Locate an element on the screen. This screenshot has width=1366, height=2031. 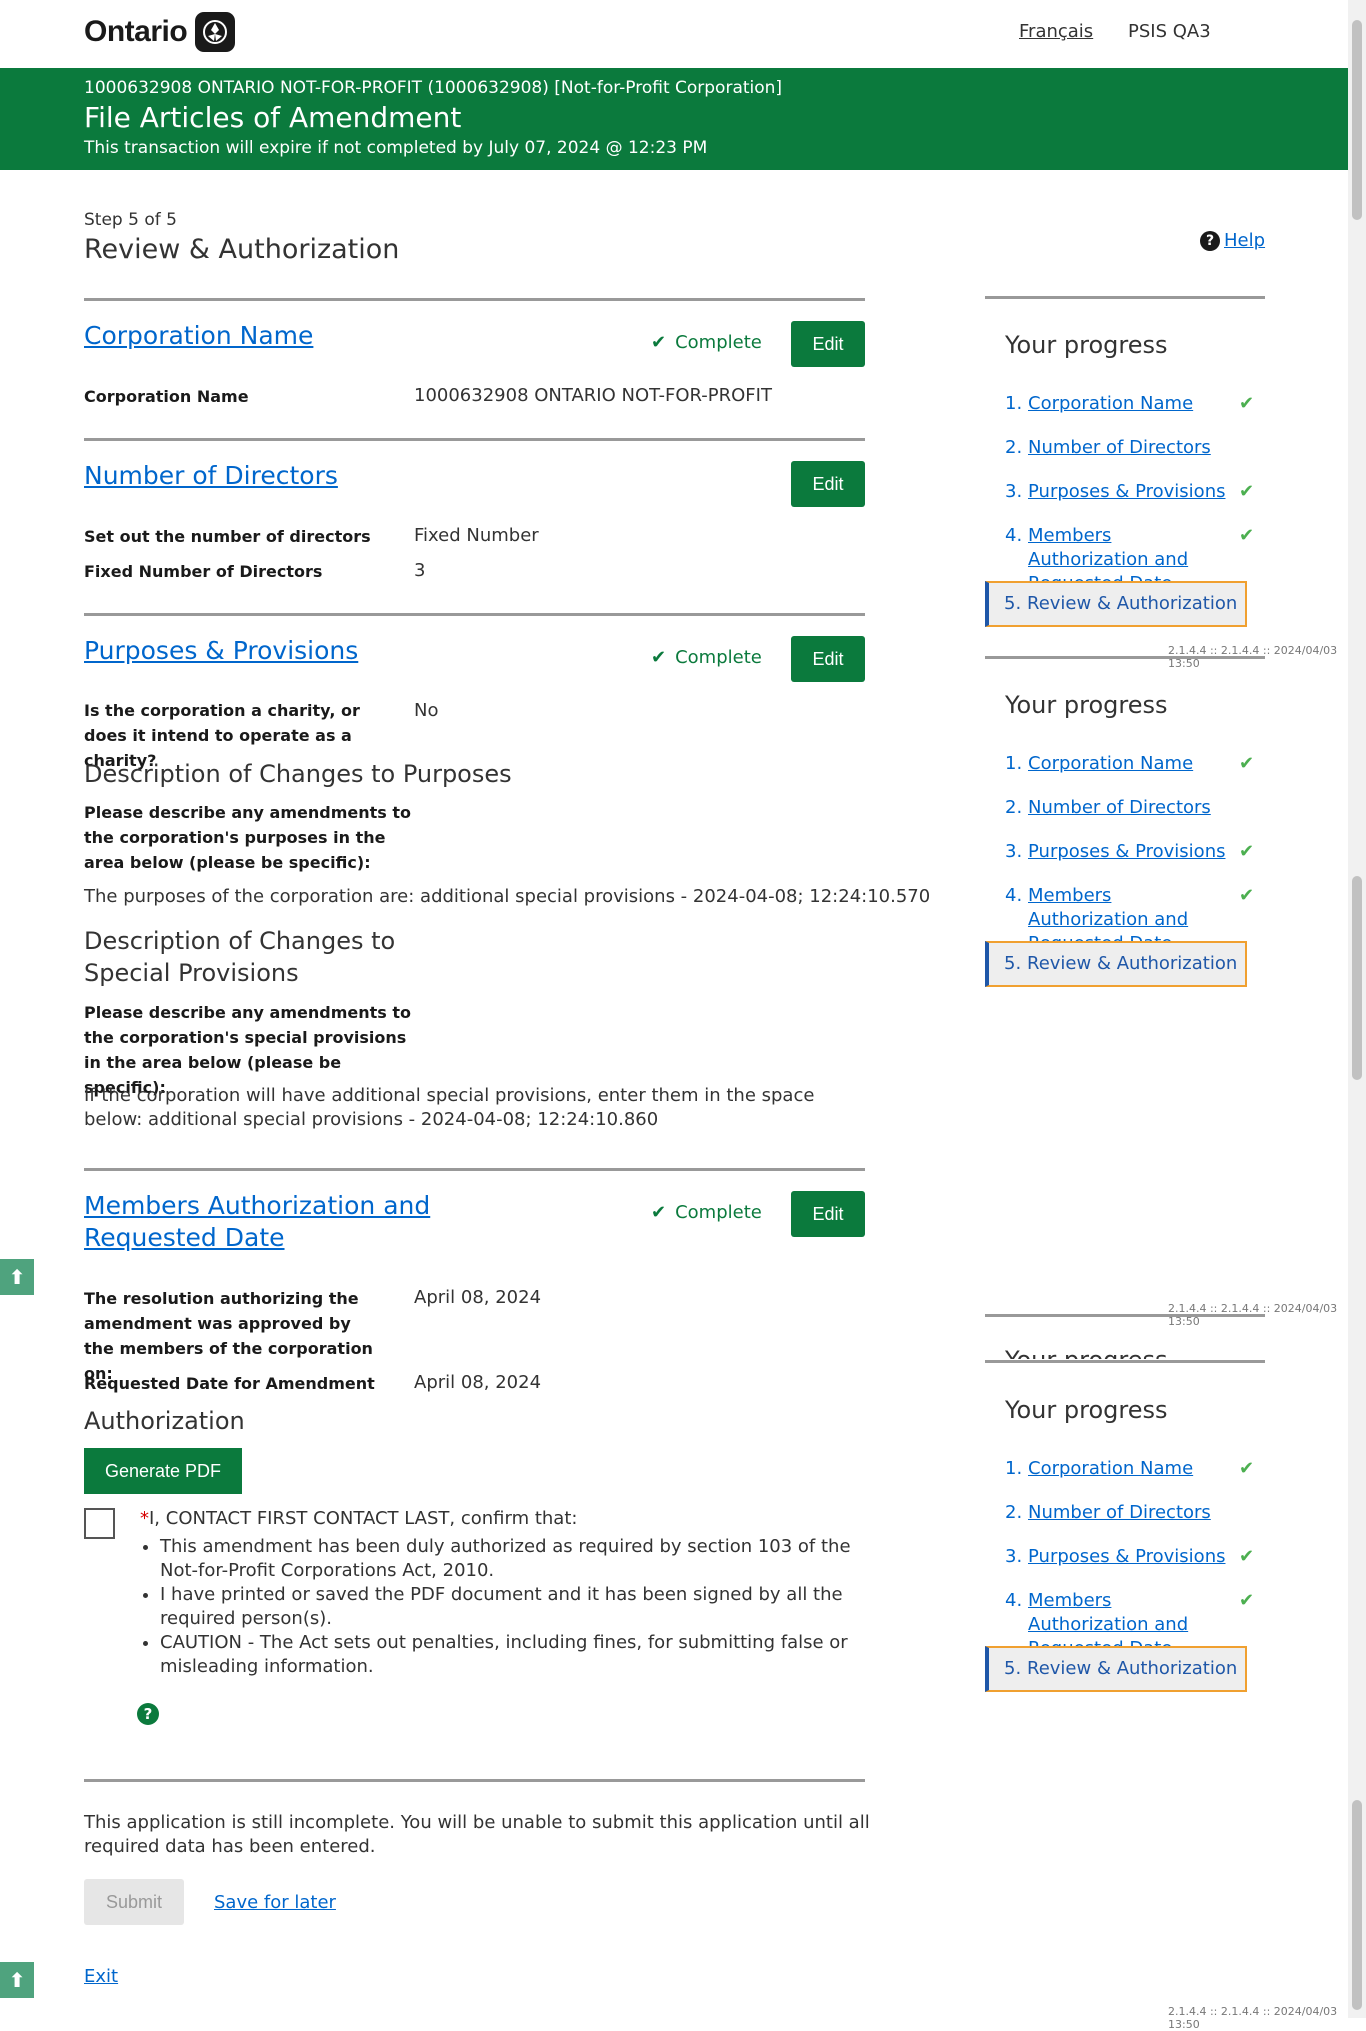
charity-value: No is located at coordinates (426, 710).